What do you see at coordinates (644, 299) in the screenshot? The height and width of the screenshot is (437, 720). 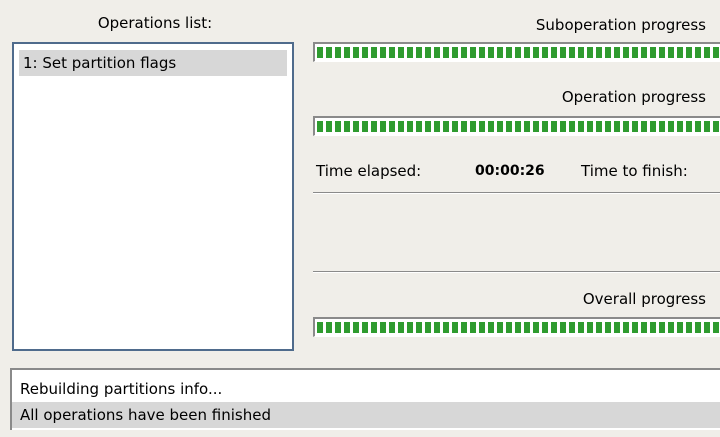 I see `overall-progress-label: Overall progress` at bounding box center [644, 299].